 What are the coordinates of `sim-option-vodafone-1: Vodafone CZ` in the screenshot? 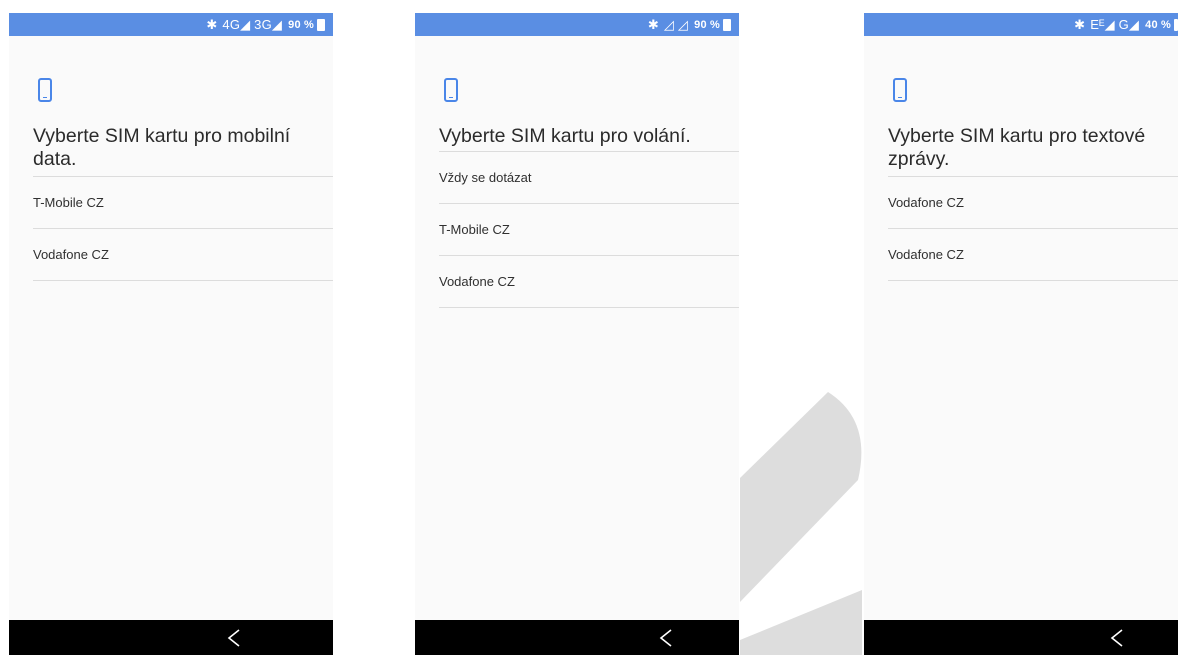 It's located at (1033, 202).